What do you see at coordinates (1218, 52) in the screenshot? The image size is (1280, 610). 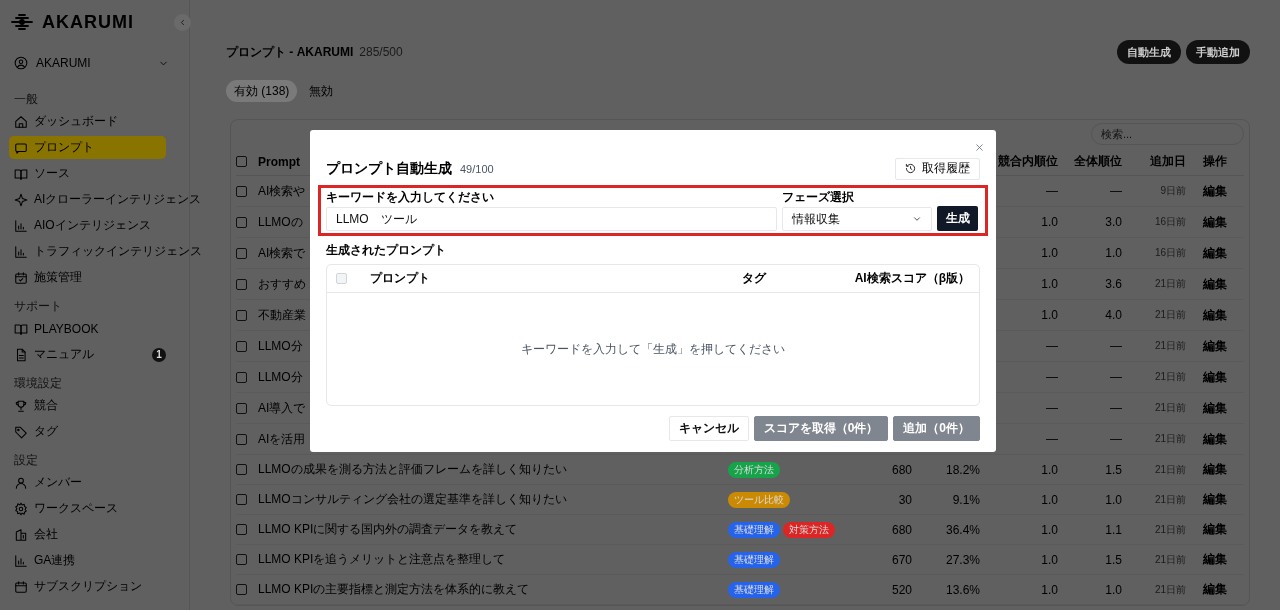 I see `header-button: 手動追加` at bounding box center [1218, 52].